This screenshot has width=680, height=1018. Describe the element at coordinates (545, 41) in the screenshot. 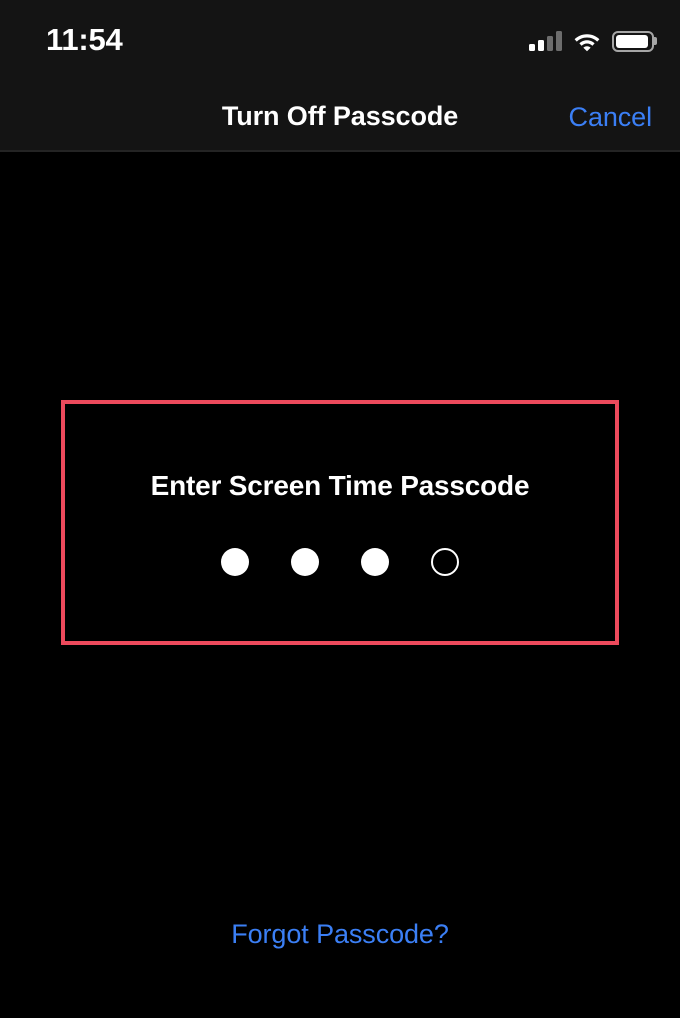

I see `cellular-signal-icon` at that location.